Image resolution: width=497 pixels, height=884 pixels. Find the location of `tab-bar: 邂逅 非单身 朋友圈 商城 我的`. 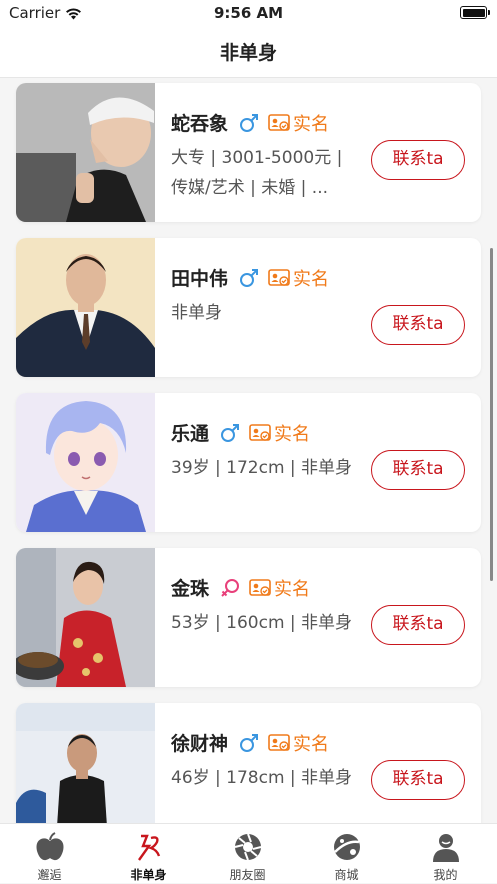

tab-bar: 邂逅 非单身 朋友圈 商城 我的 is located at coordinates (248, 853).